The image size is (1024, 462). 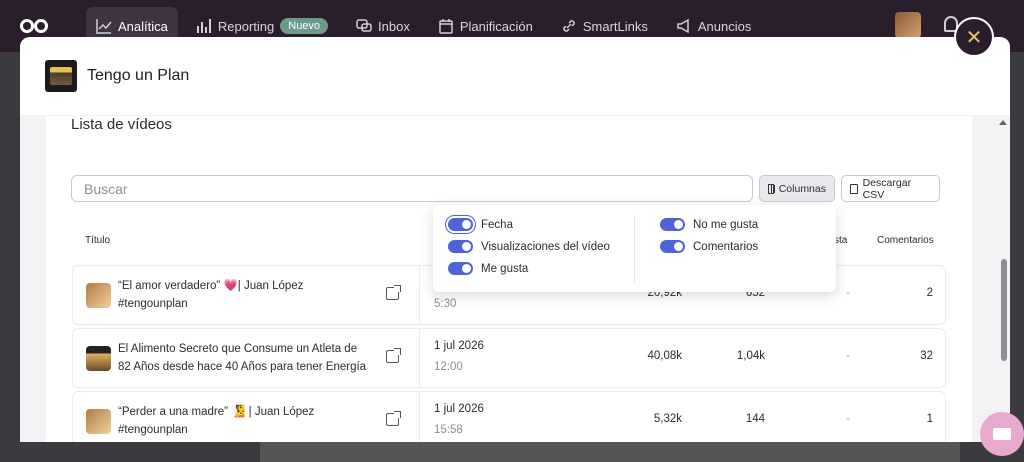 I want to click on search-input: Buscar, so click(x=412, y=188).